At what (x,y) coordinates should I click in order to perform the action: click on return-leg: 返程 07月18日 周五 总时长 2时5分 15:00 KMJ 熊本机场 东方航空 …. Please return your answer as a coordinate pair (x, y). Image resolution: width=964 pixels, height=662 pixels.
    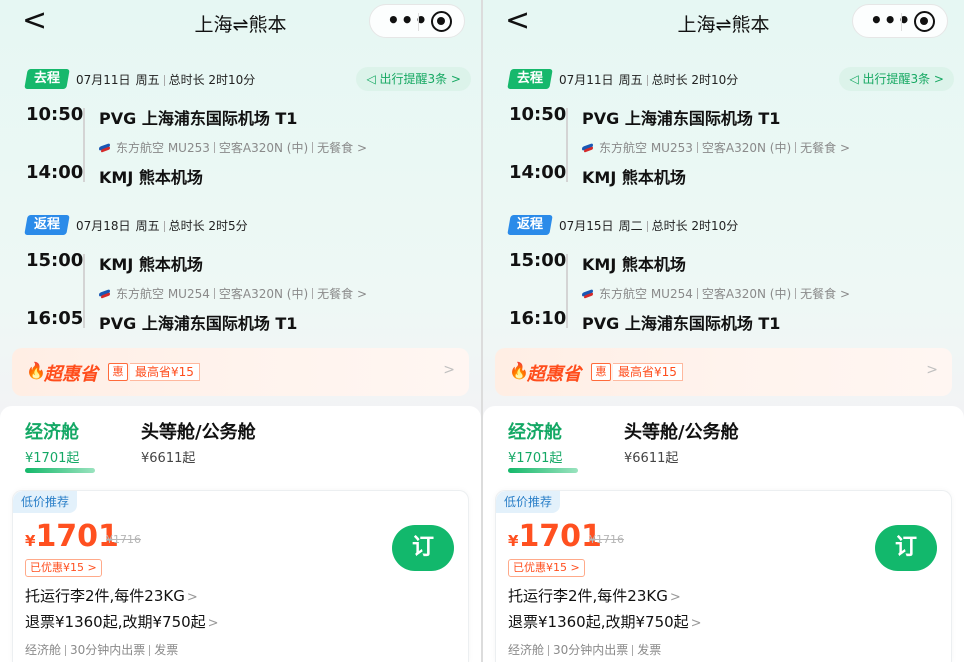
    Looking at the image, I should click on (240, 284).